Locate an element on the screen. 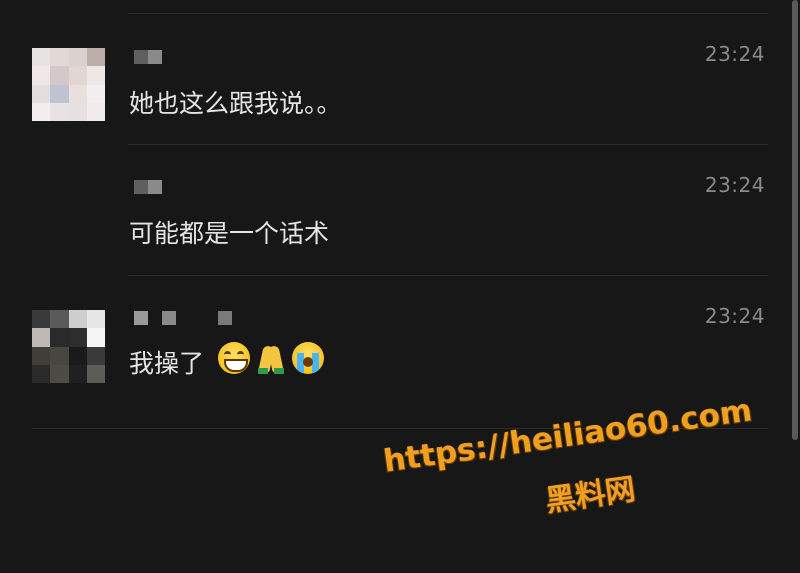 The image size is (800, 573). watermark-url: https://heiliao60.com is located at coordinates (568, 436).